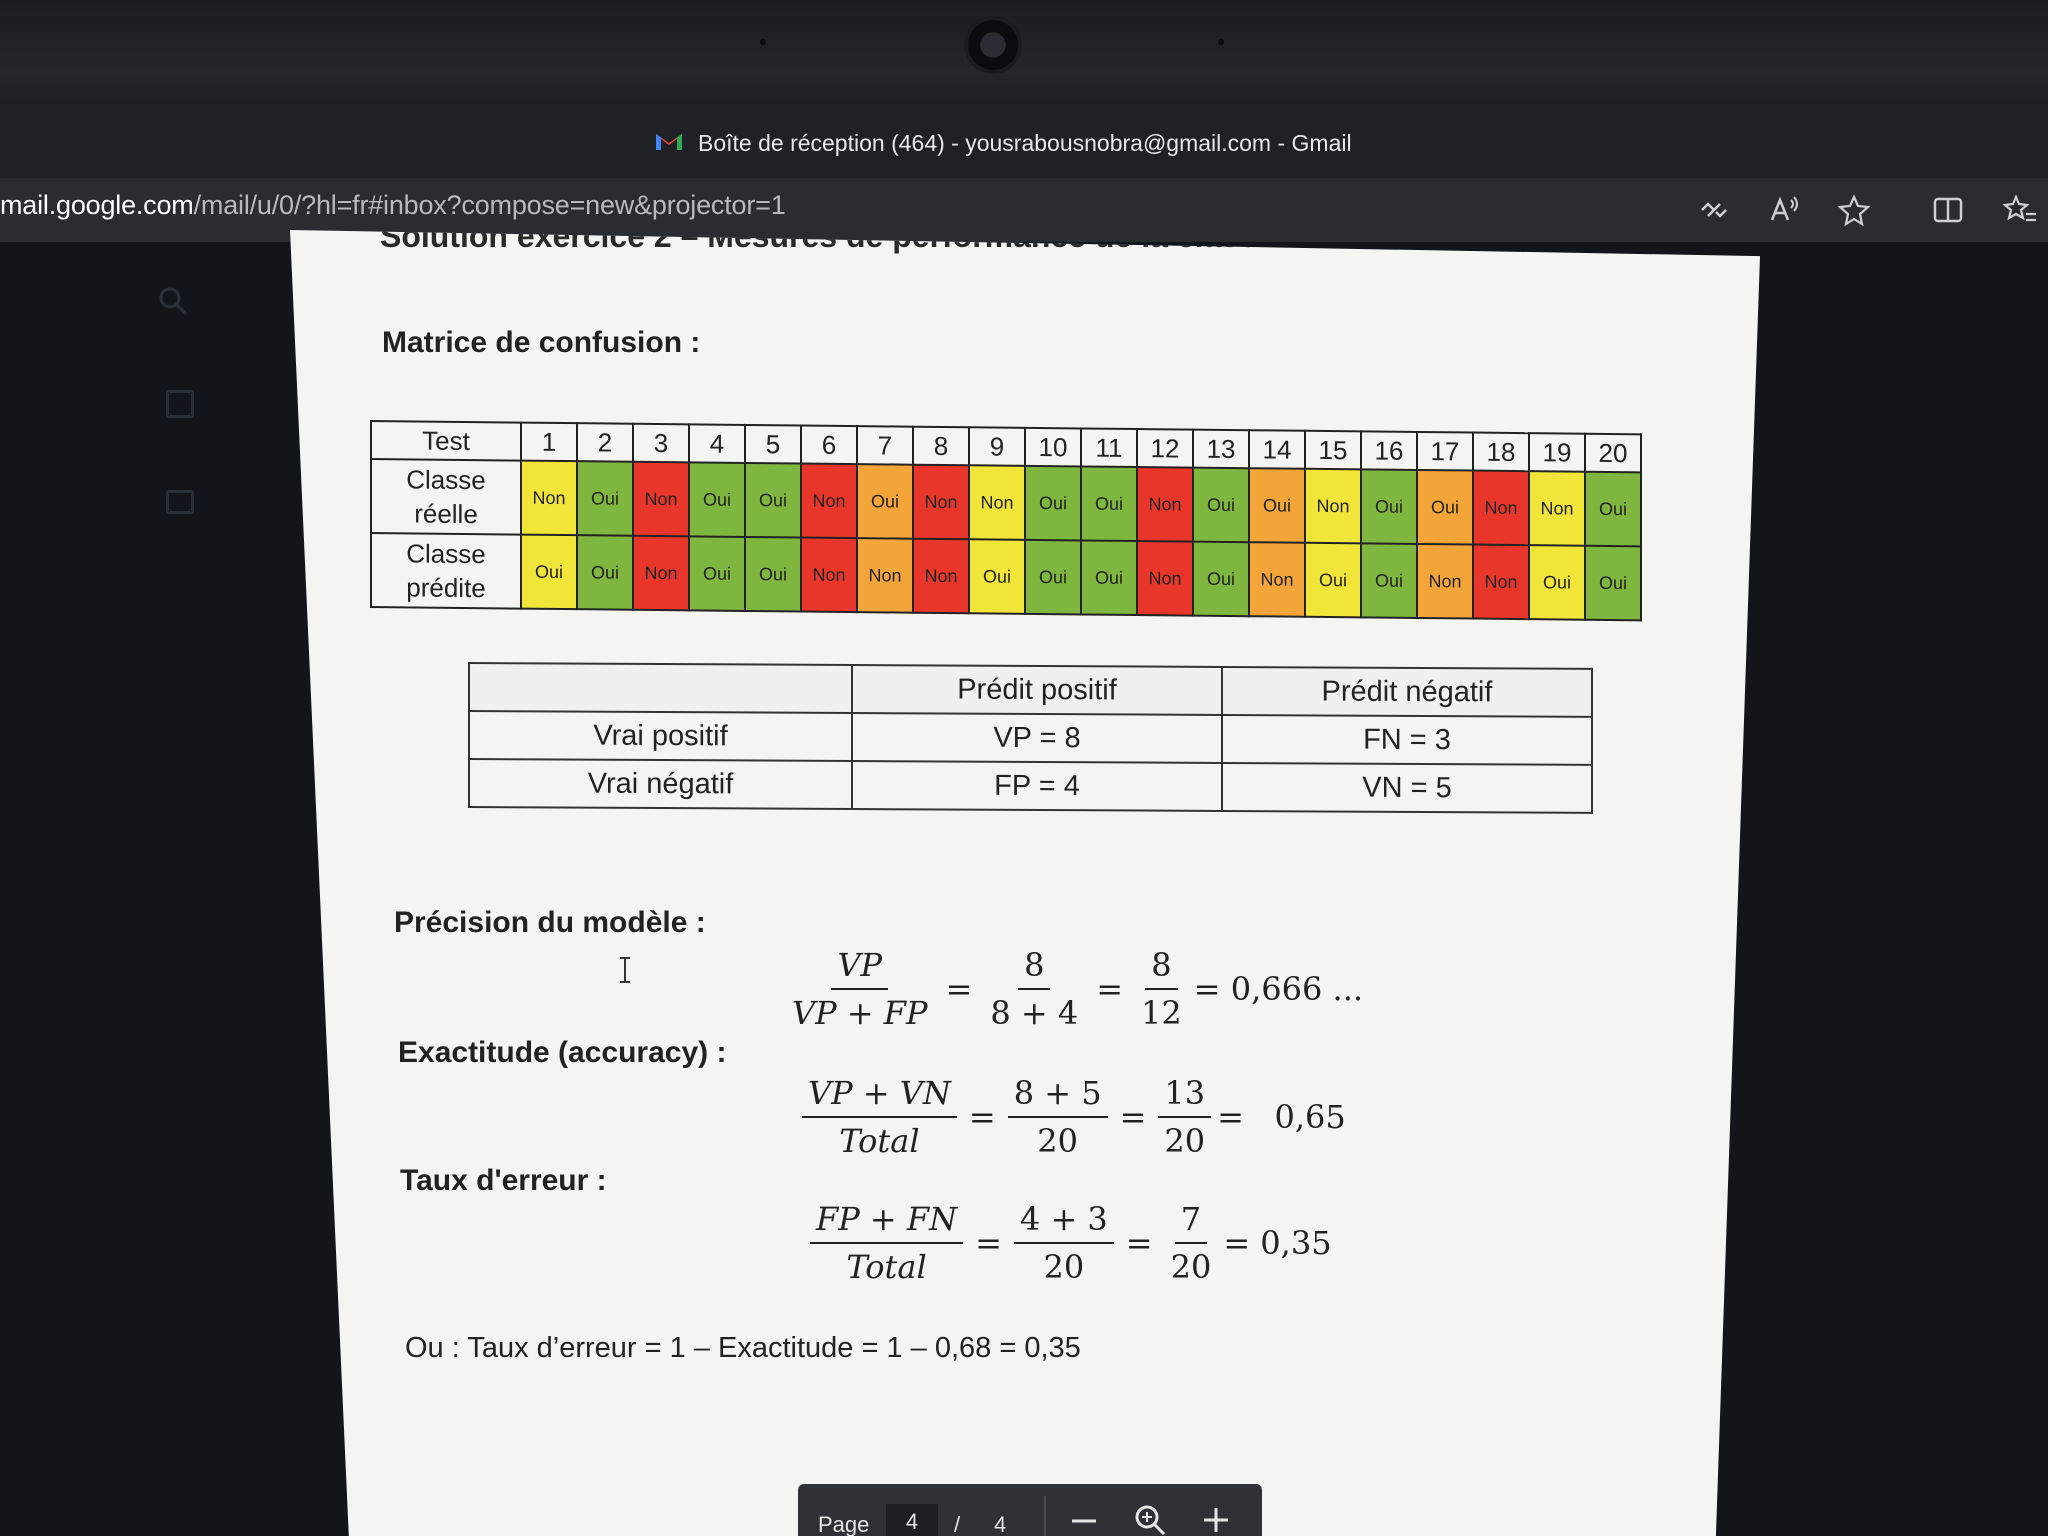 This screenshot has width=2048, height=1536. I want to click on numerator: 8, so click(1034, 968).